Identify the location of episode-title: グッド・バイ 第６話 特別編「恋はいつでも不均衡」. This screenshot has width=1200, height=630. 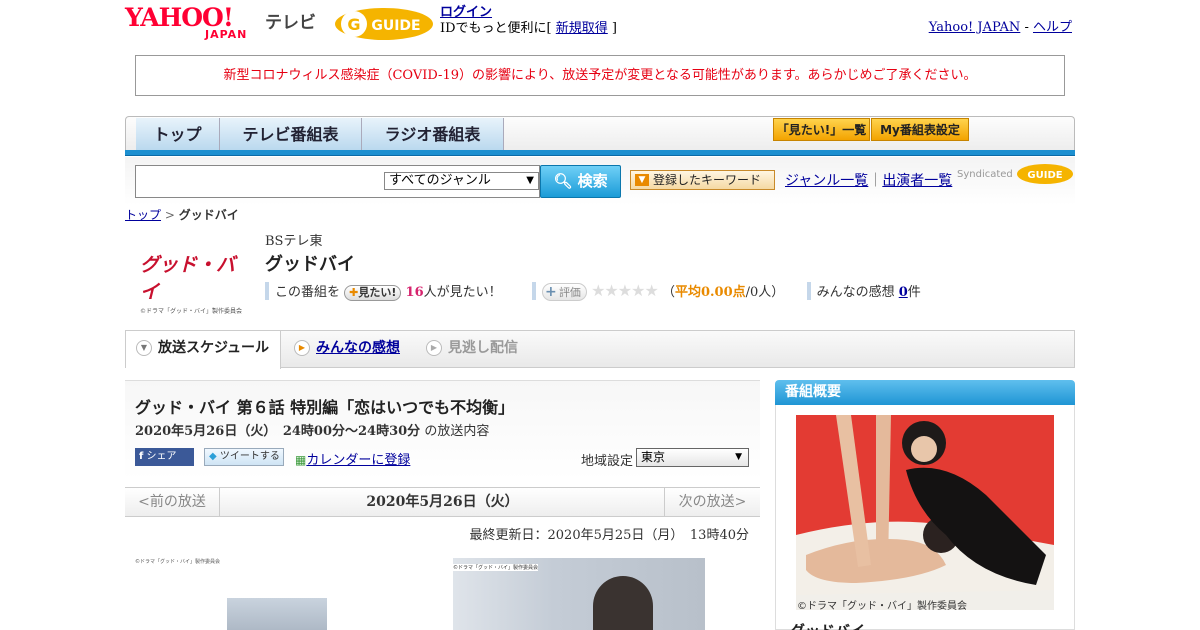
(325, 407).